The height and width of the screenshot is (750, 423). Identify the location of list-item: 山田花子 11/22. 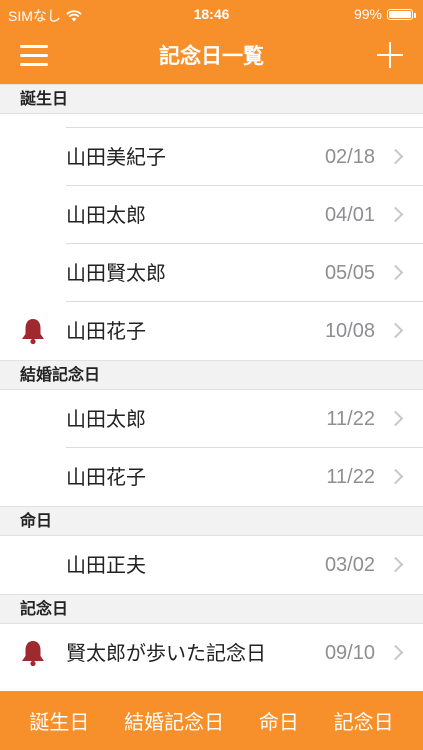
(211, 477).